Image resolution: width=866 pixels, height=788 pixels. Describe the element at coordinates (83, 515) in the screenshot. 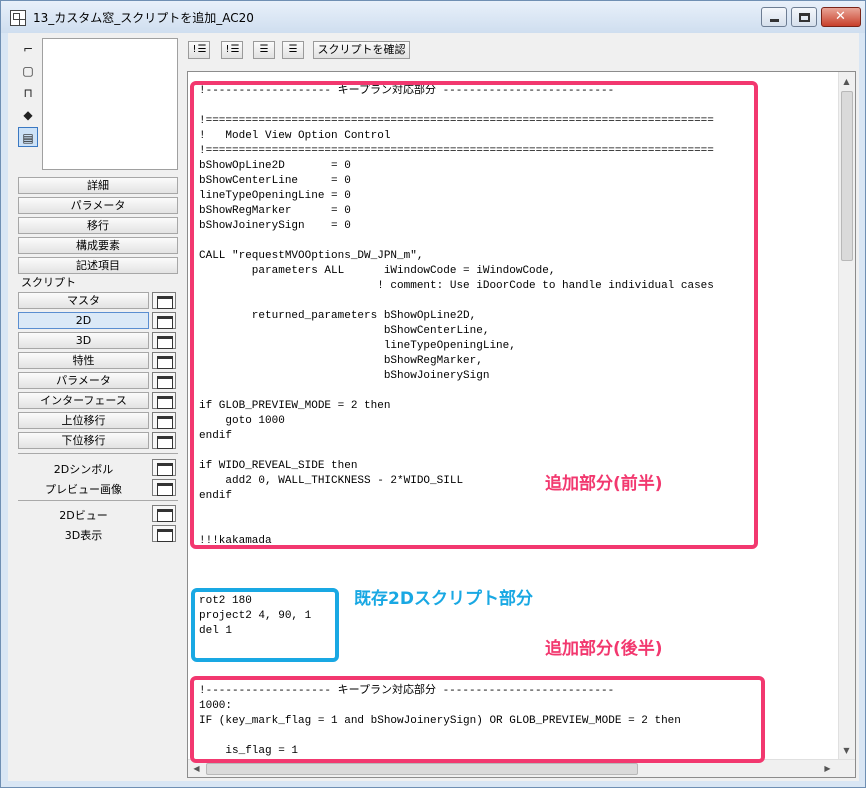

I see `2d-view-label: 2Dビュー` at that location.